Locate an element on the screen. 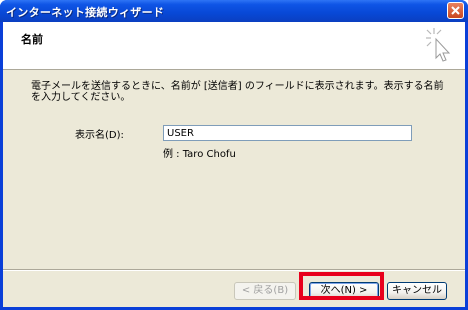 The image size is (468, 310). display-name-label: 表示名(D): is located at coordinates (99, 135).